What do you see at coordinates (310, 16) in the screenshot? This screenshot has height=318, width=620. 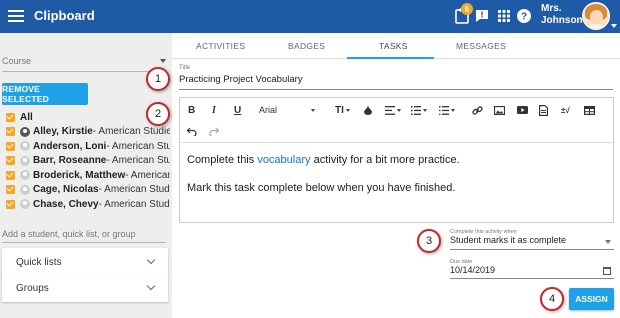 I see `app-header: Clipboard 6 ? Mrs. Johnson` at bounding box center [310, 16].